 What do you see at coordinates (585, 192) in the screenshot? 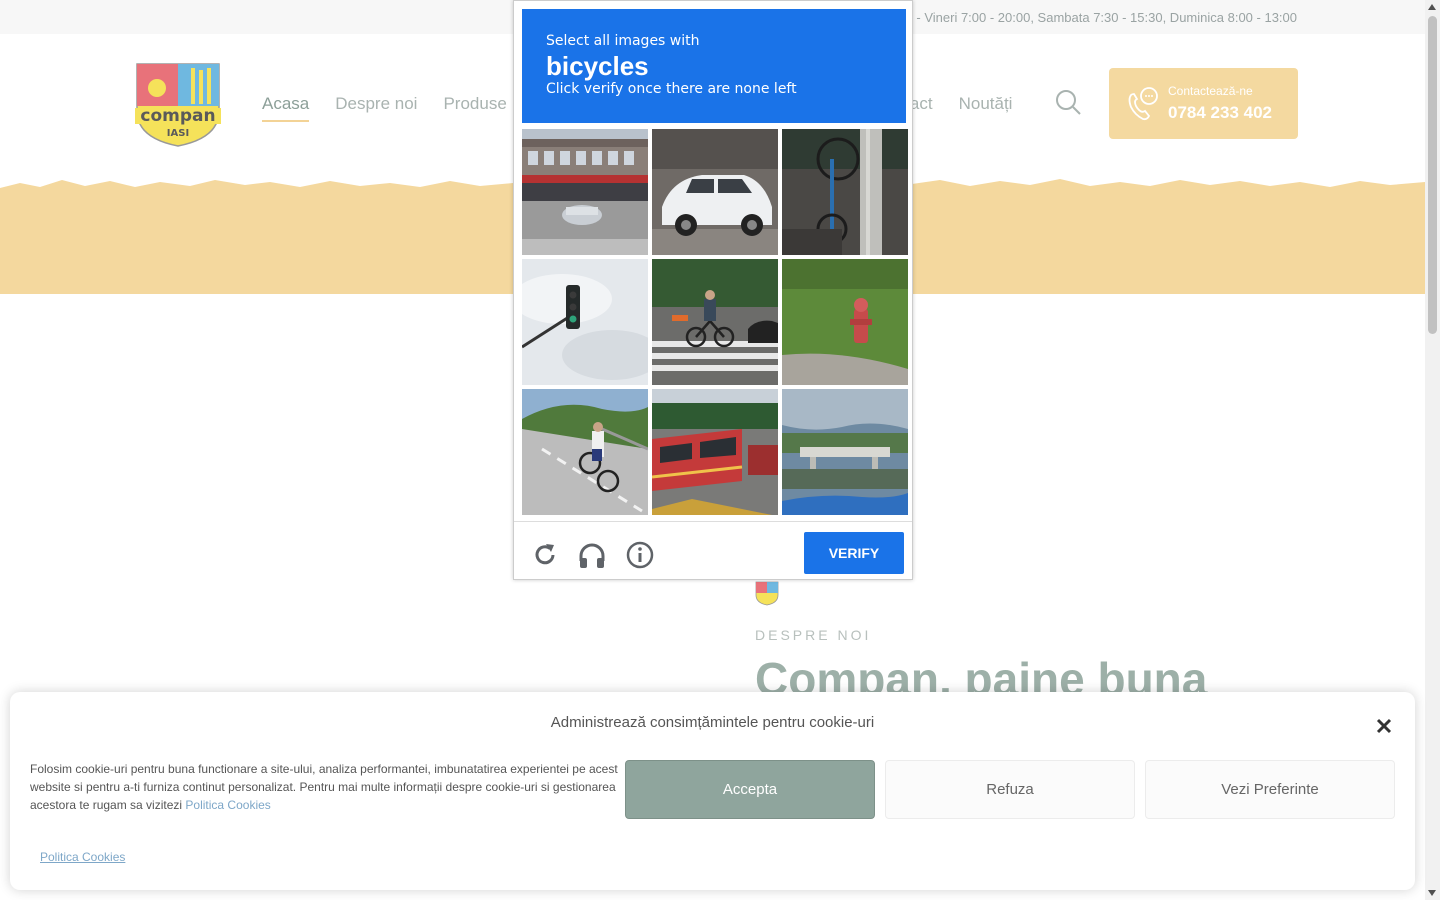
I see `captcha-tile-storefront-street` at bounding box center [585, 192].